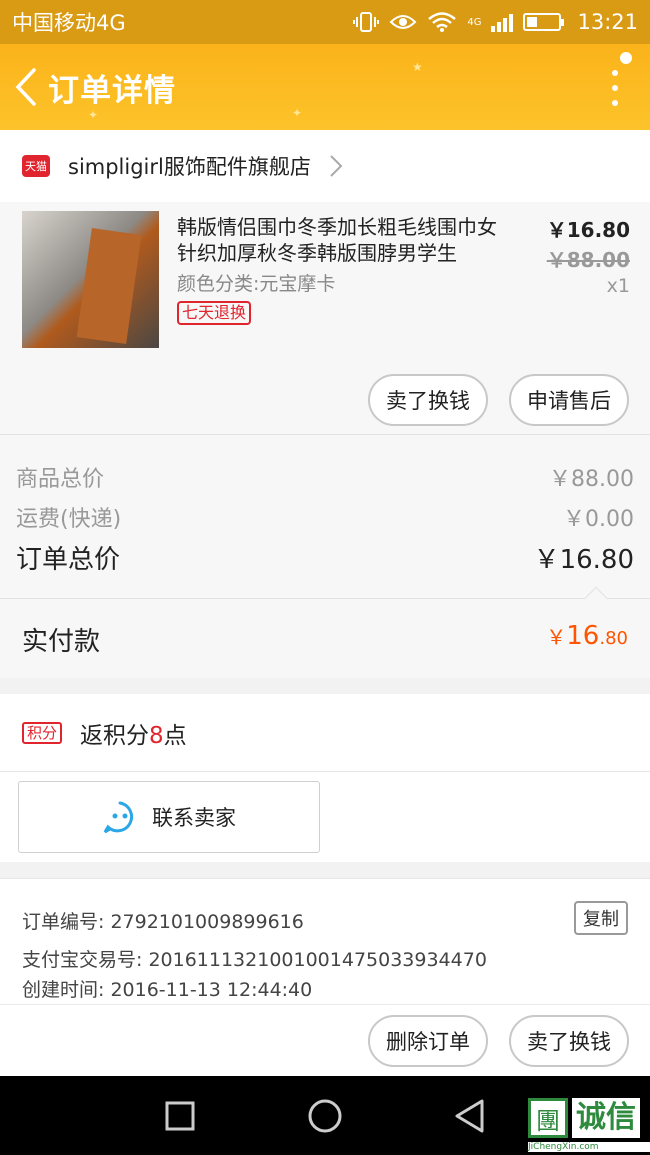  Describe the element at coordinates (156, 735) in the screenshot. I see `points-value: 8` at that location.